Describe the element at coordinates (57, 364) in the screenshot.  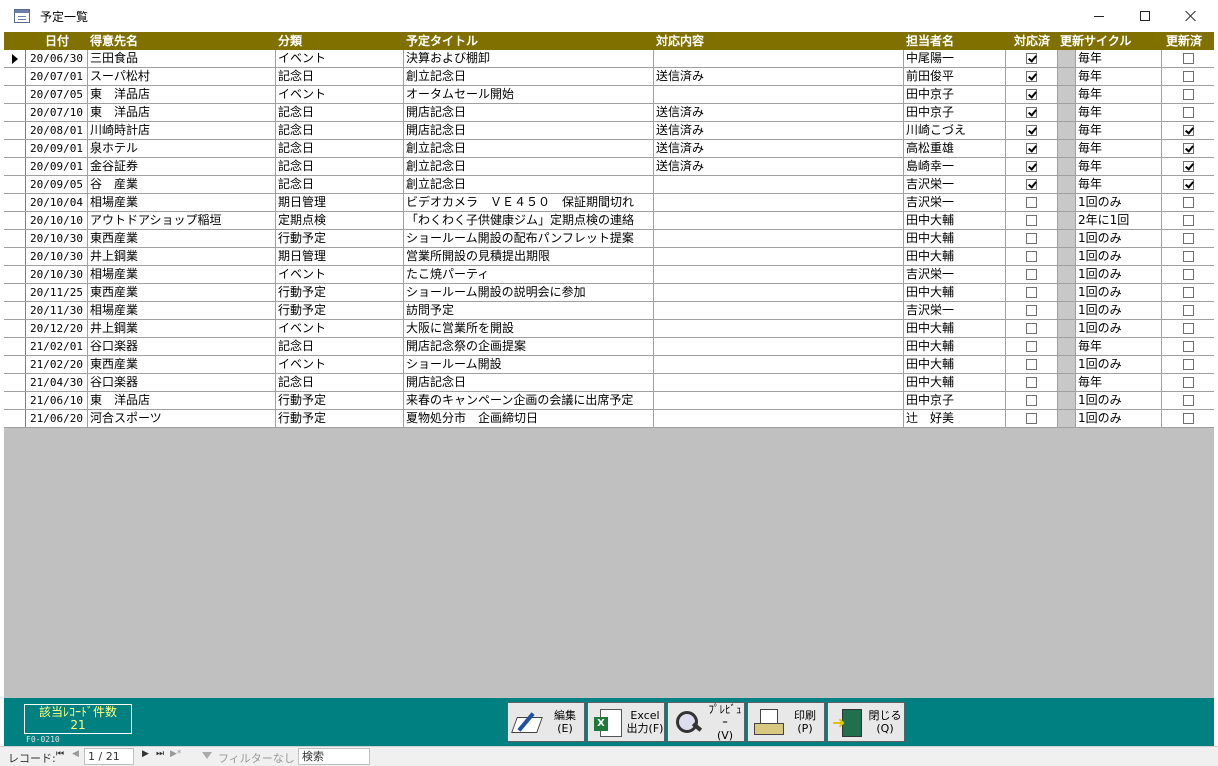
I see `cell-date: 21/02/20` at that location.